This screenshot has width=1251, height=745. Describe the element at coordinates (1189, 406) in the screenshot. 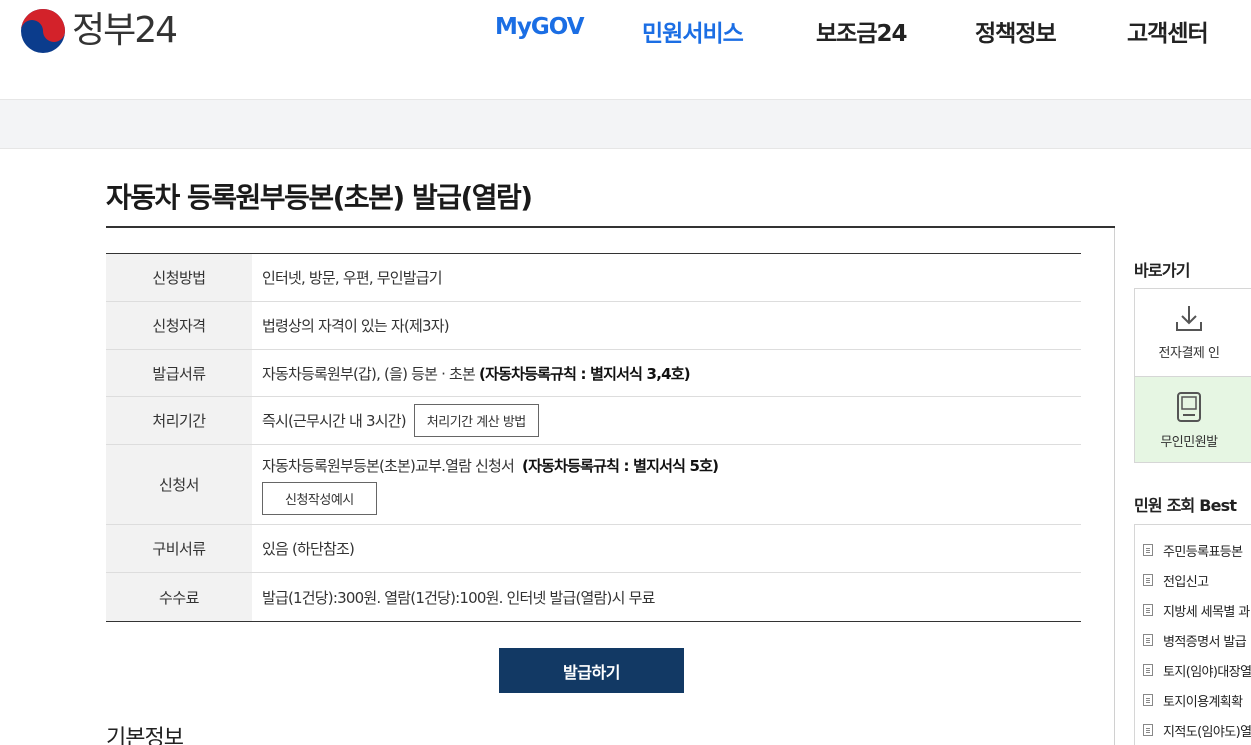

I see `kiosk-icon` at that location.